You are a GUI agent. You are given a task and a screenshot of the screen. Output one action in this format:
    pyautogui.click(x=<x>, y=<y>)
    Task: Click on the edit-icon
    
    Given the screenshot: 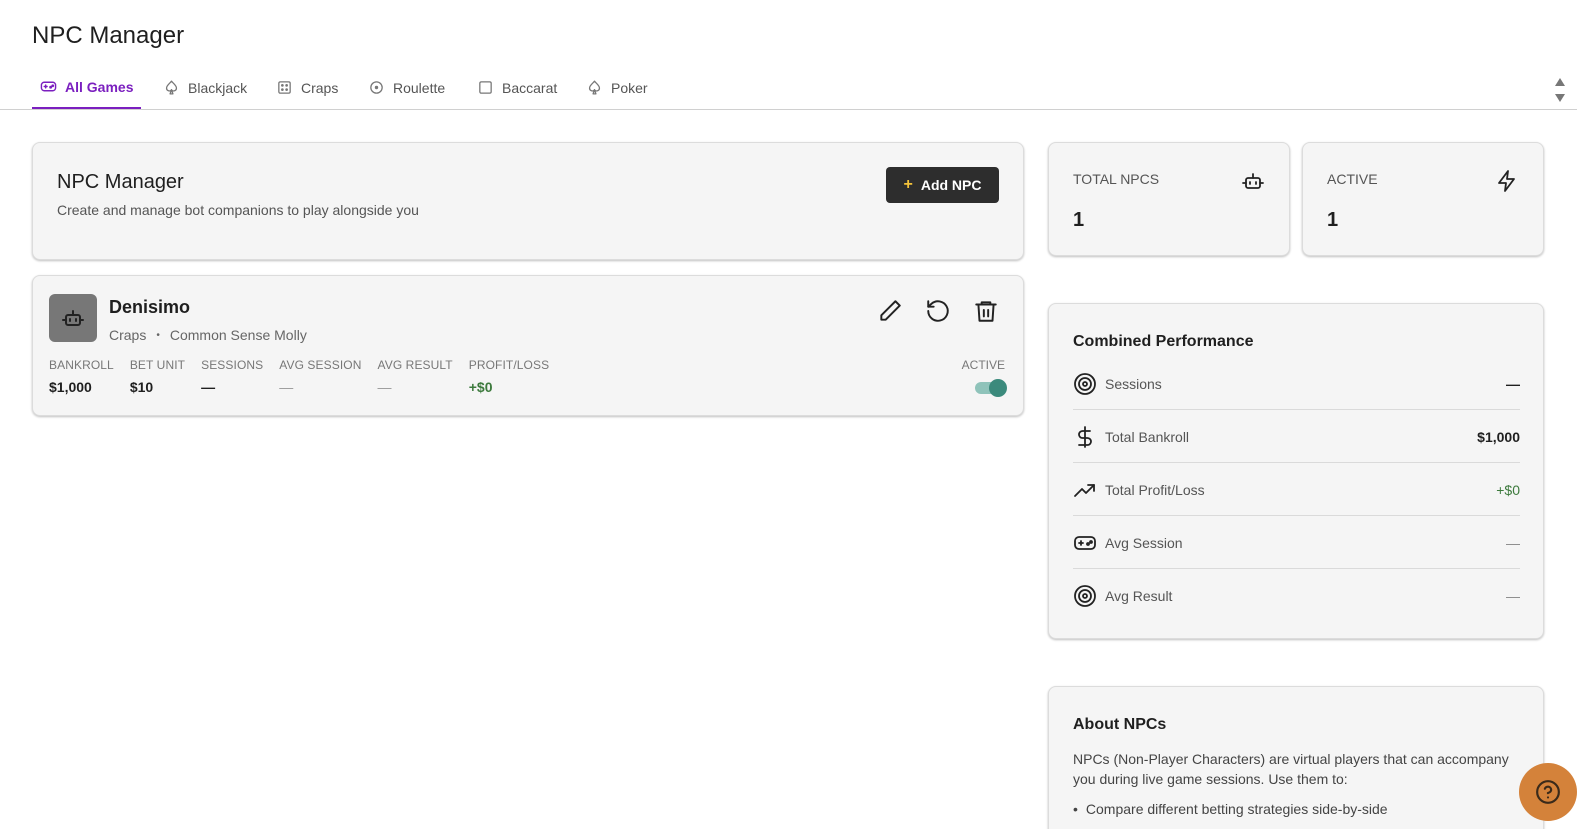 What is the action you would take?
    pyautogui.click(x=890, y=311)
    